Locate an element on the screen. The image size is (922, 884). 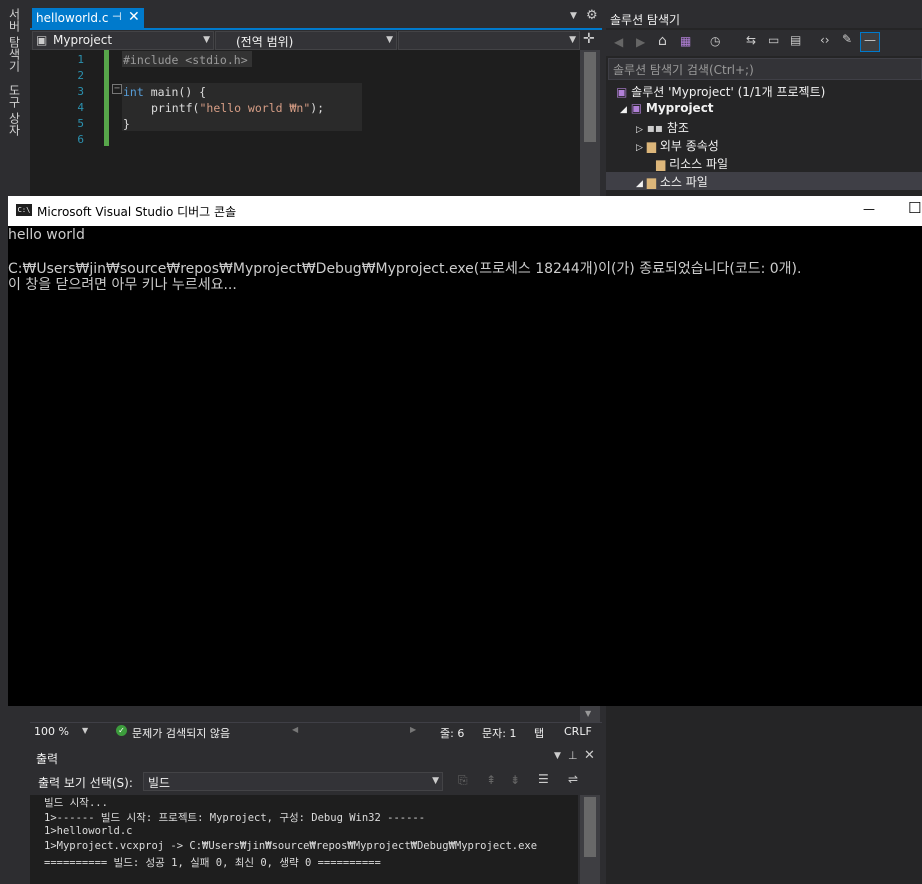
solution-label: 솔루션 'Myproject' (1/1개 프로젝트) is located at coordinates (728, 92).